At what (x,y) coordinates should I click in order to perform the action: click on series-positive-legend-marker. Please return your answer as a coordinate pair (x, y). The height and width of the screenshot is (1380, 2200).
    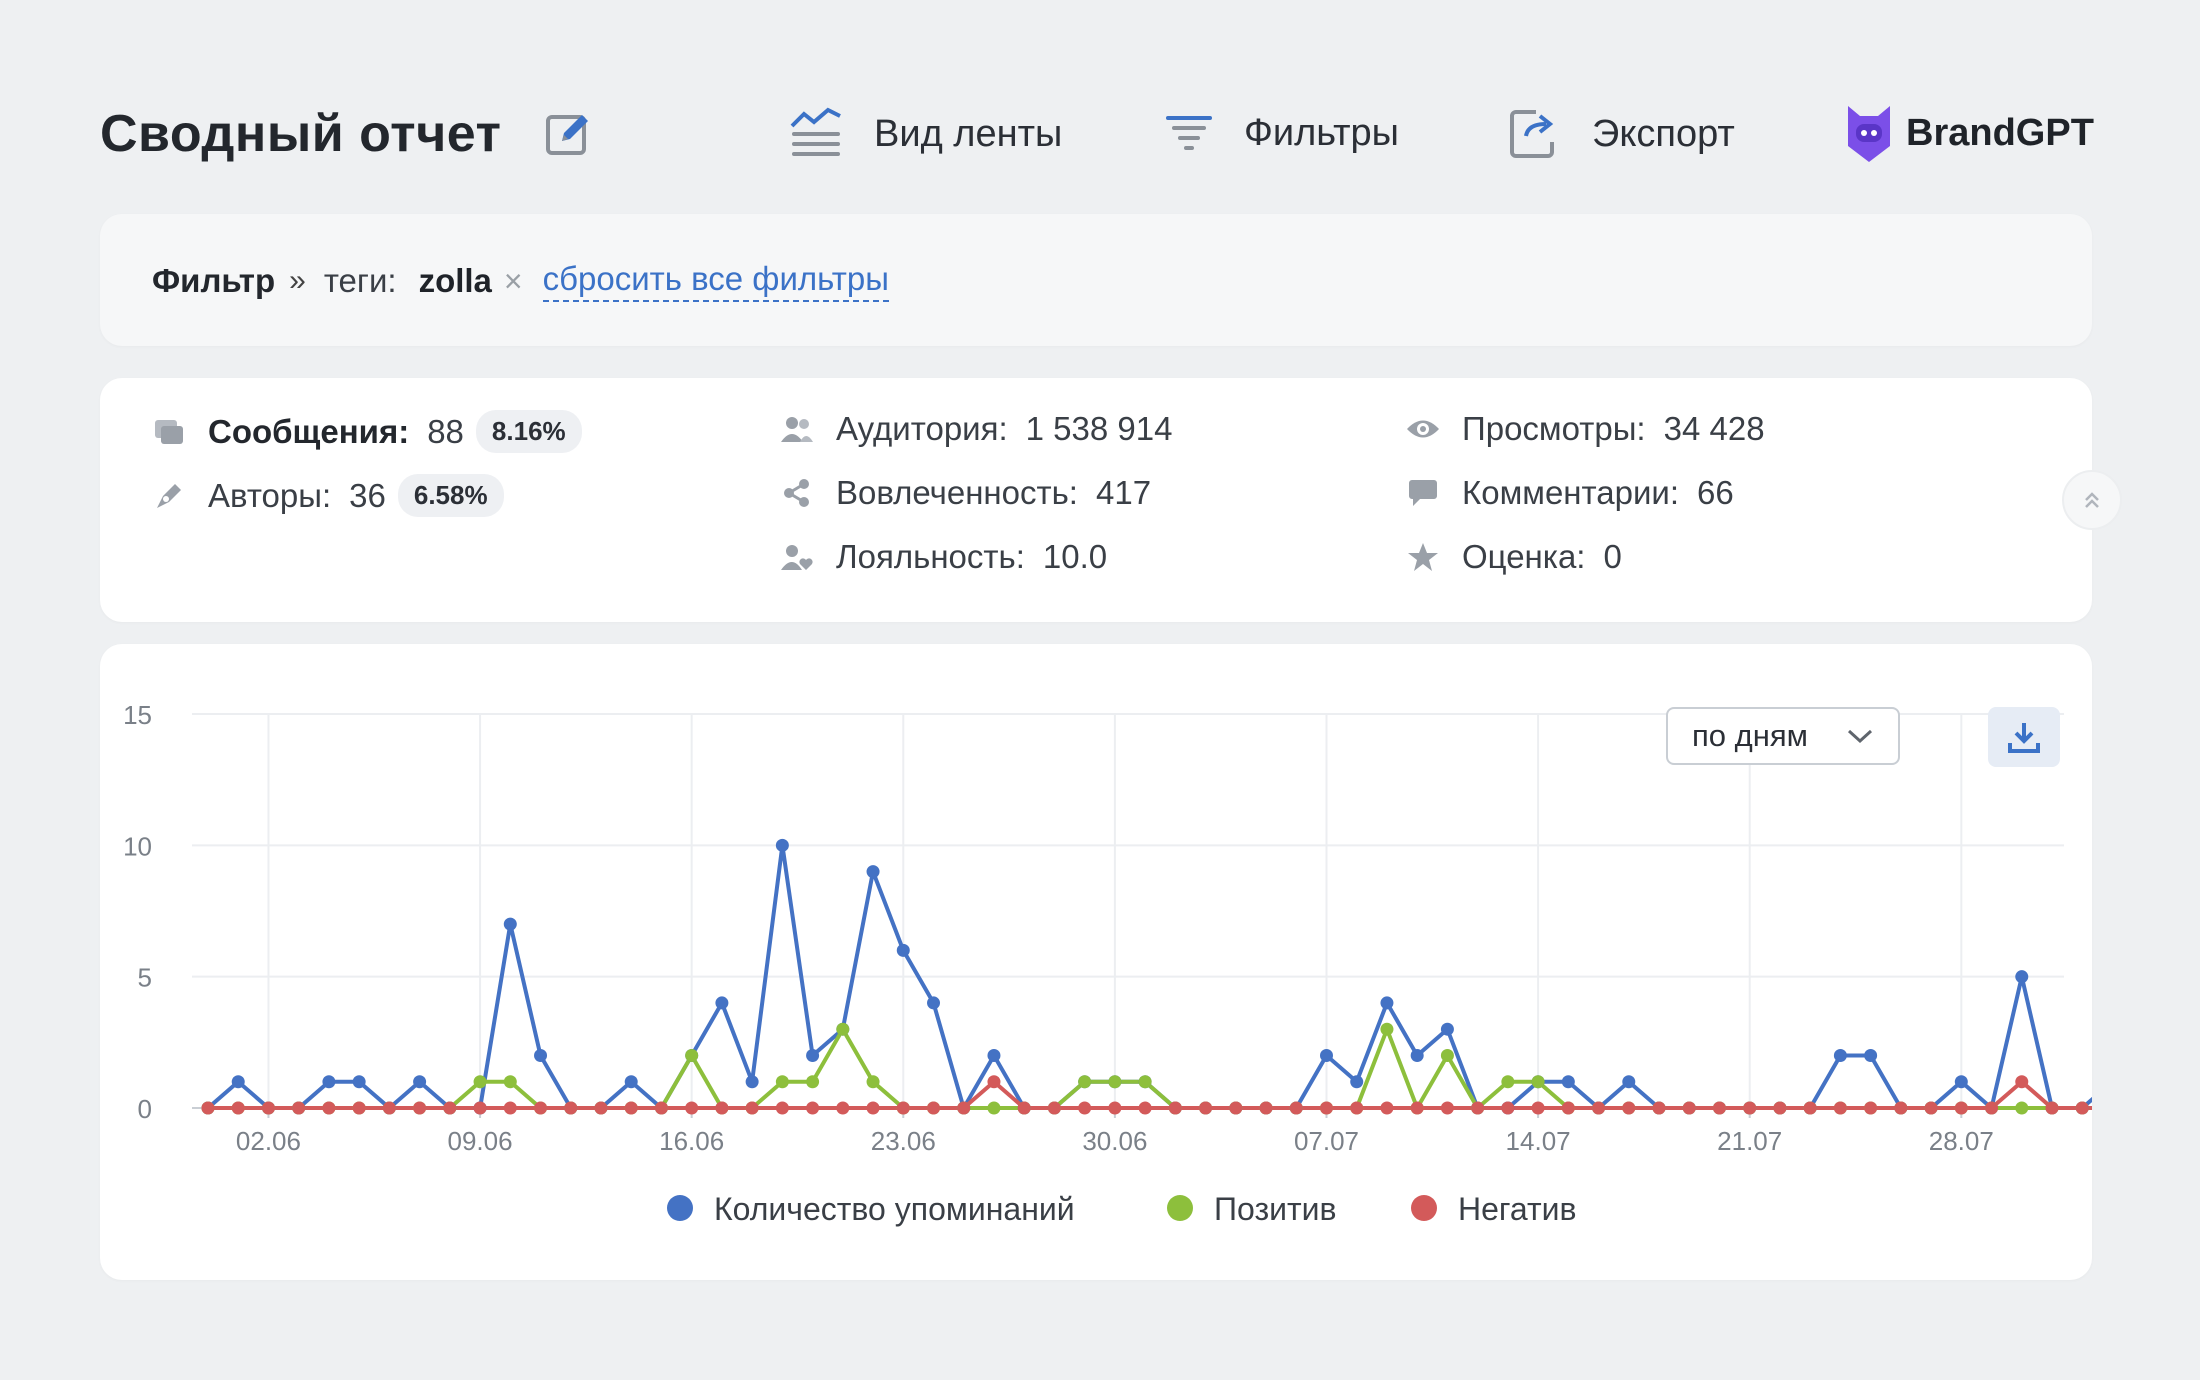
    Looking at the image, I should click on (1180, 1208).